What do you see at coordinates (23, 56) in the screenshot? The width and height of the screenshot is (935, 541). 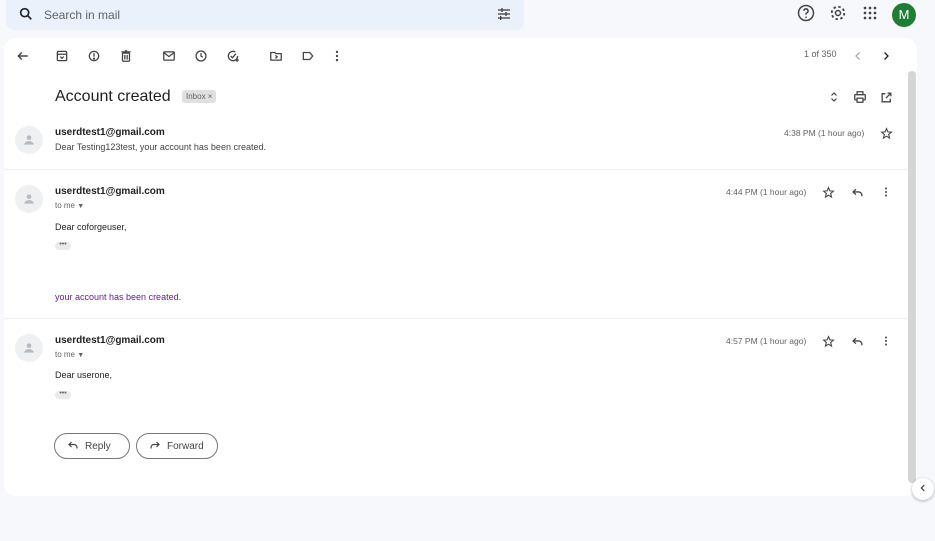 I see `arrow-back-icon` at bounding box center [23, 56].